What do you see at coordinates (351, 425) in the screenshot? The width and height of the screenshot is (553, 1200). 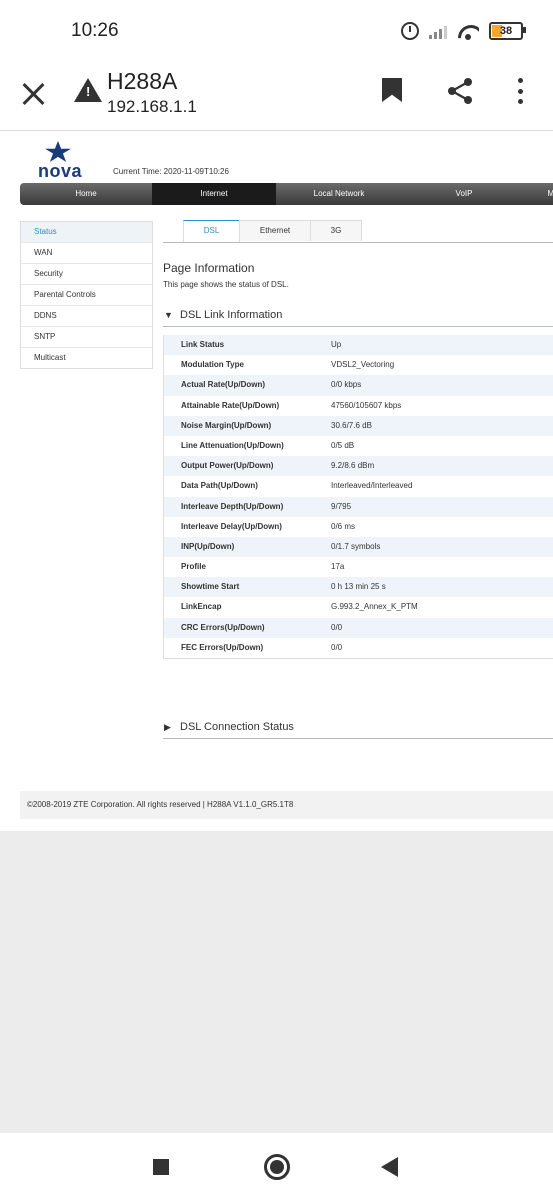 I see `row-value: 30.6/7.6 dB` at bounding box center [351, 425].